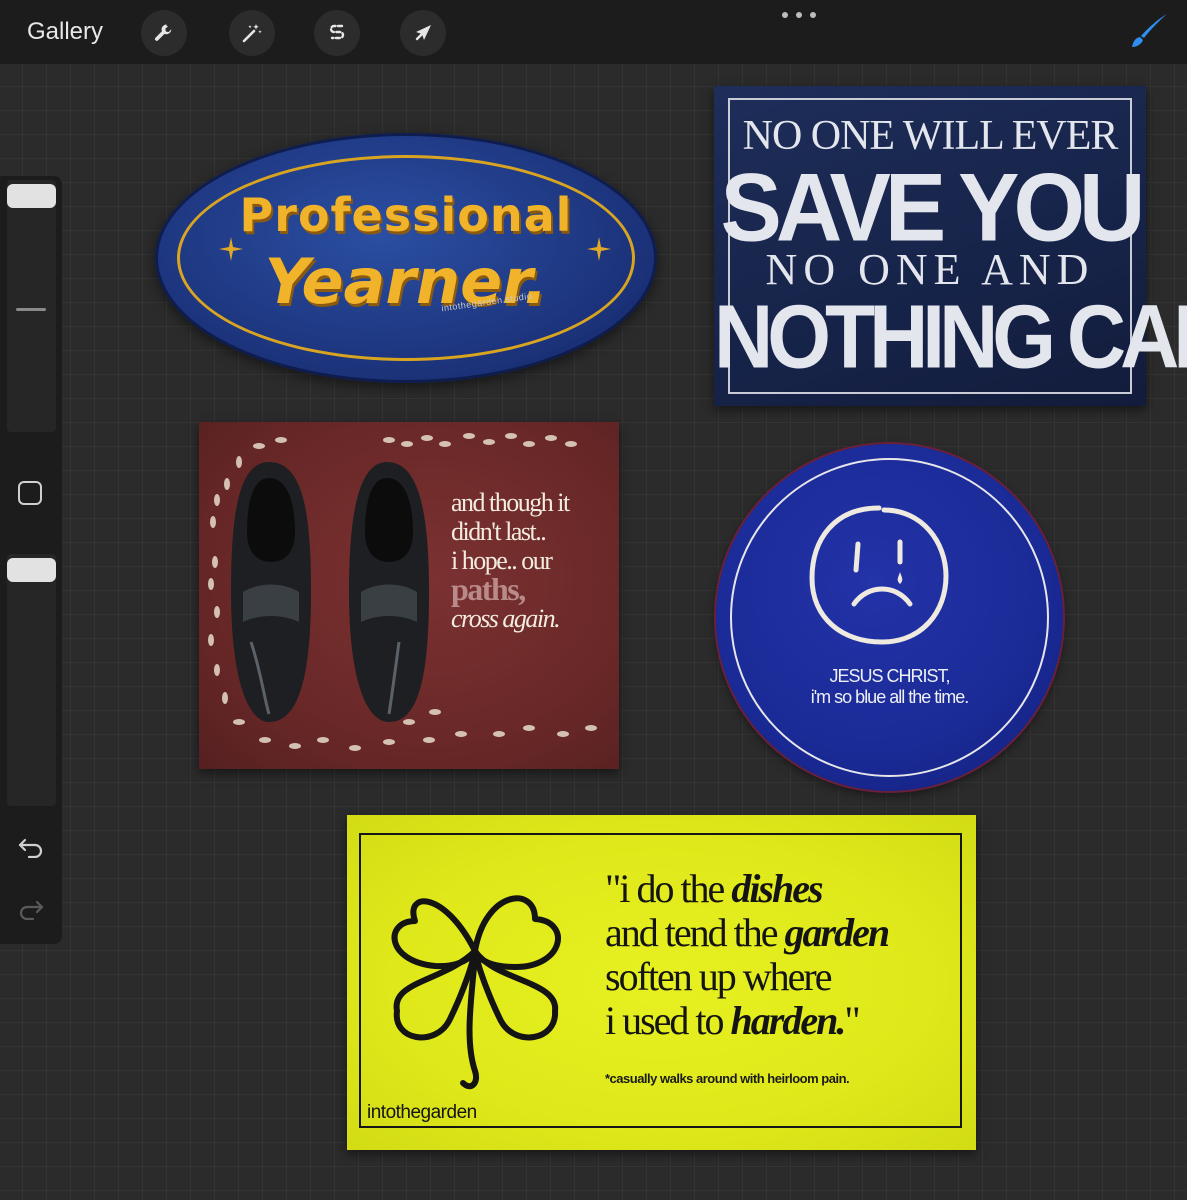 The image size is (1187, 1200). What do you see at coordinates (488, 589) in the screenshot?
I see `quote-line: paths,` at bounding box center [488, 589].